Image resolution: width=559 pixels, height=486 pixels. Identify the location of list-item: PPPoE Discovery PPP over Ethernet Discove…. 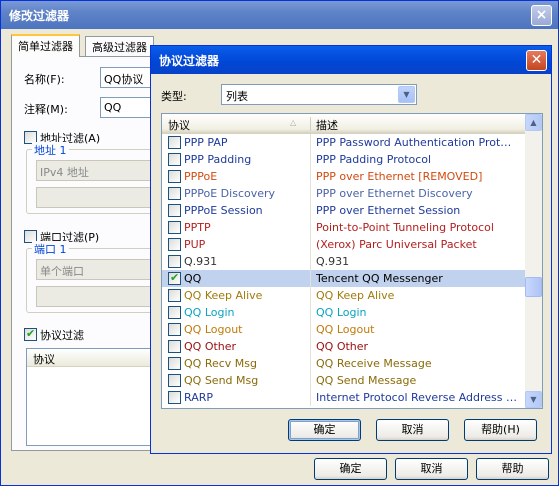
(343, 193).